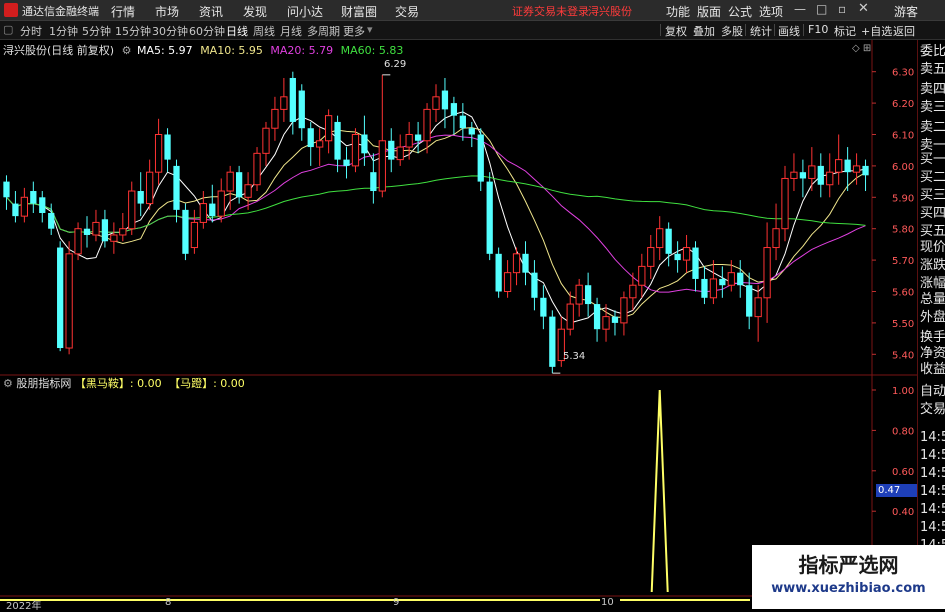 This screenshot has height=612, width=945. What do you see at coordinates (291, 31) in the screenshot?
I see `tab-monthly: 月线` at bounding box center [291, 31].